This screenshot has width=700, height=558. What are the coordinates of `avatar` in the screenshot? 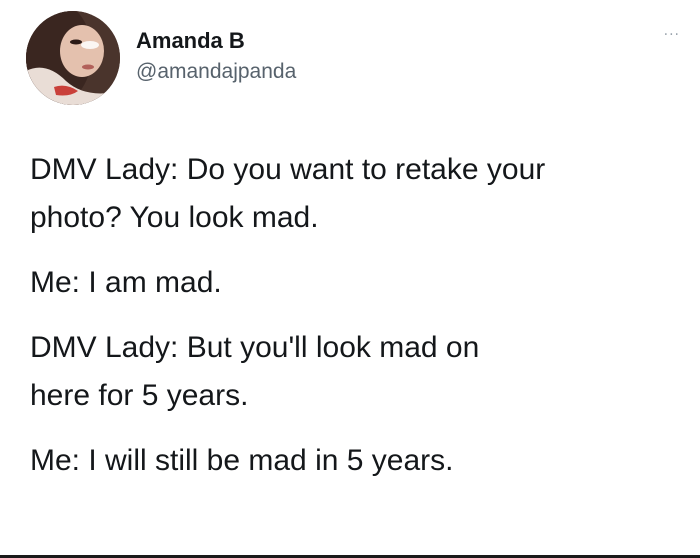 It's located at (73, 58).